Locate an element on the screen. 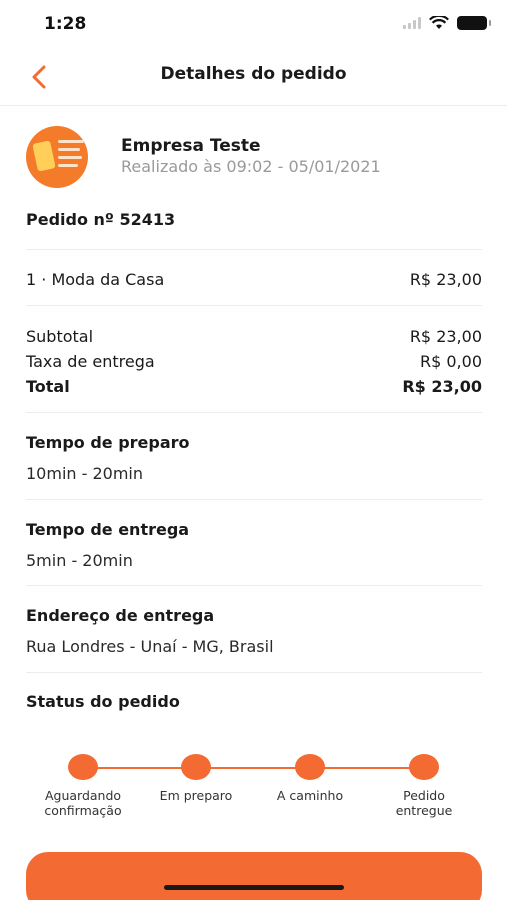  primary-action-button is located at coordinates (254, 876).